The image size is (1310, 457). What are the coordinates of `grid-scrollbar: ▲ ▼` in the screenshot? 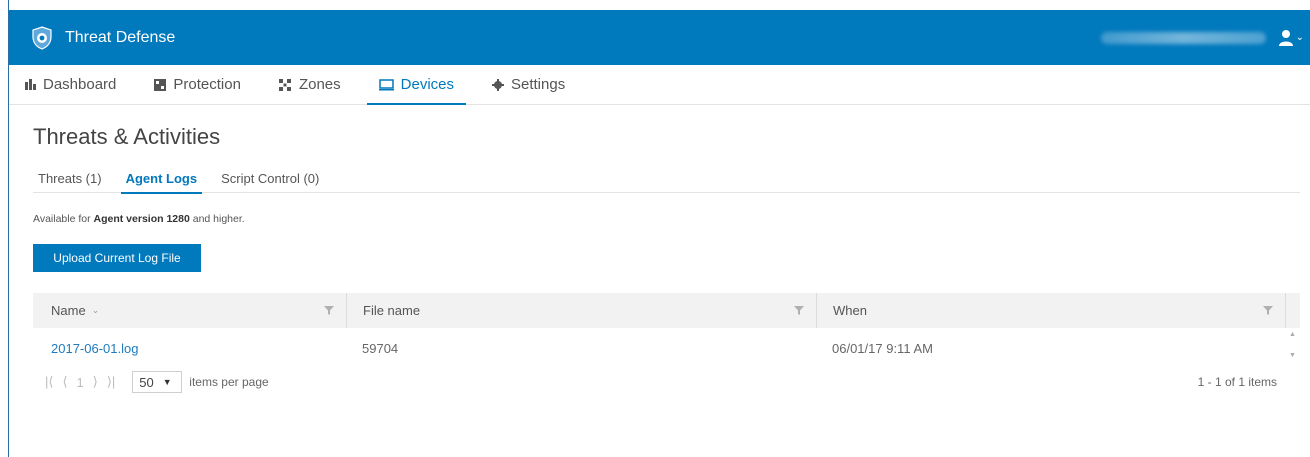 It's located at (1292, 348).